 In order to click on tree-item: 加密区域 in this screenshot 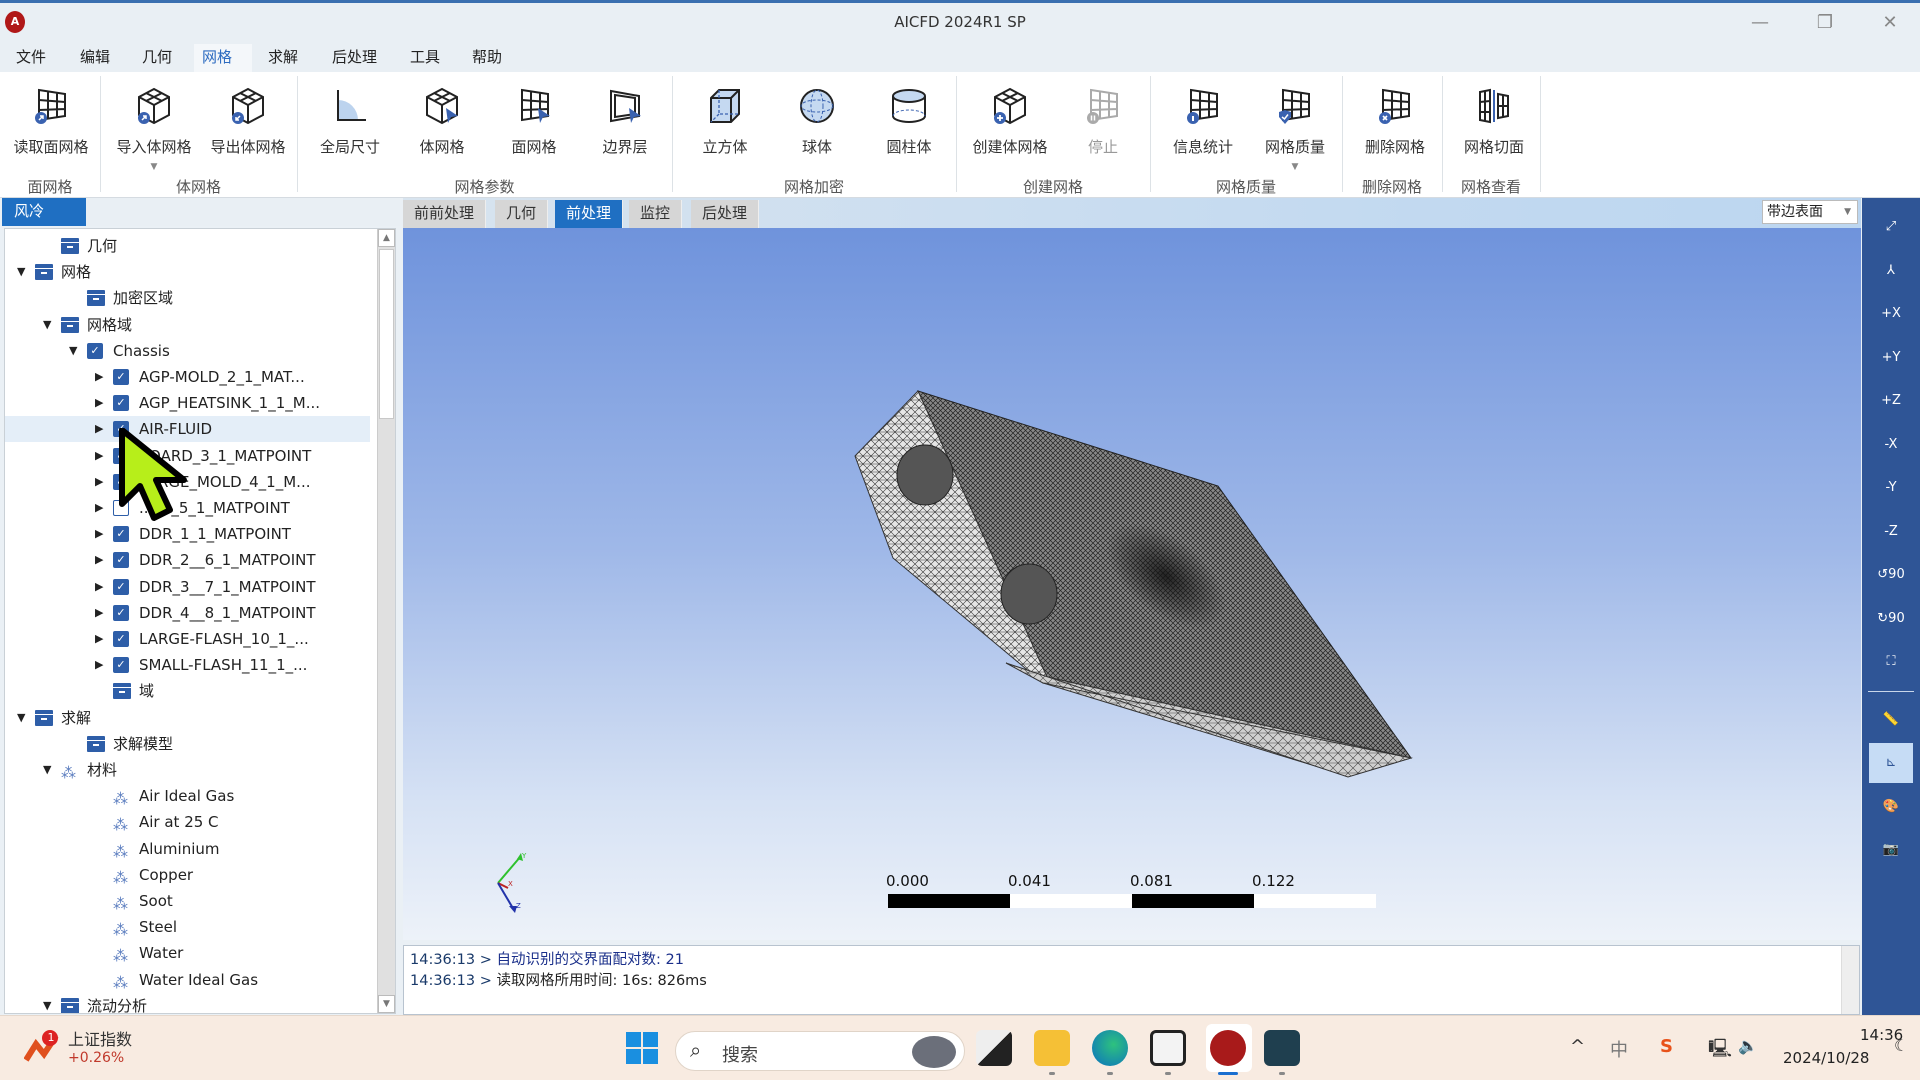, I will do `click(187, 298)`.